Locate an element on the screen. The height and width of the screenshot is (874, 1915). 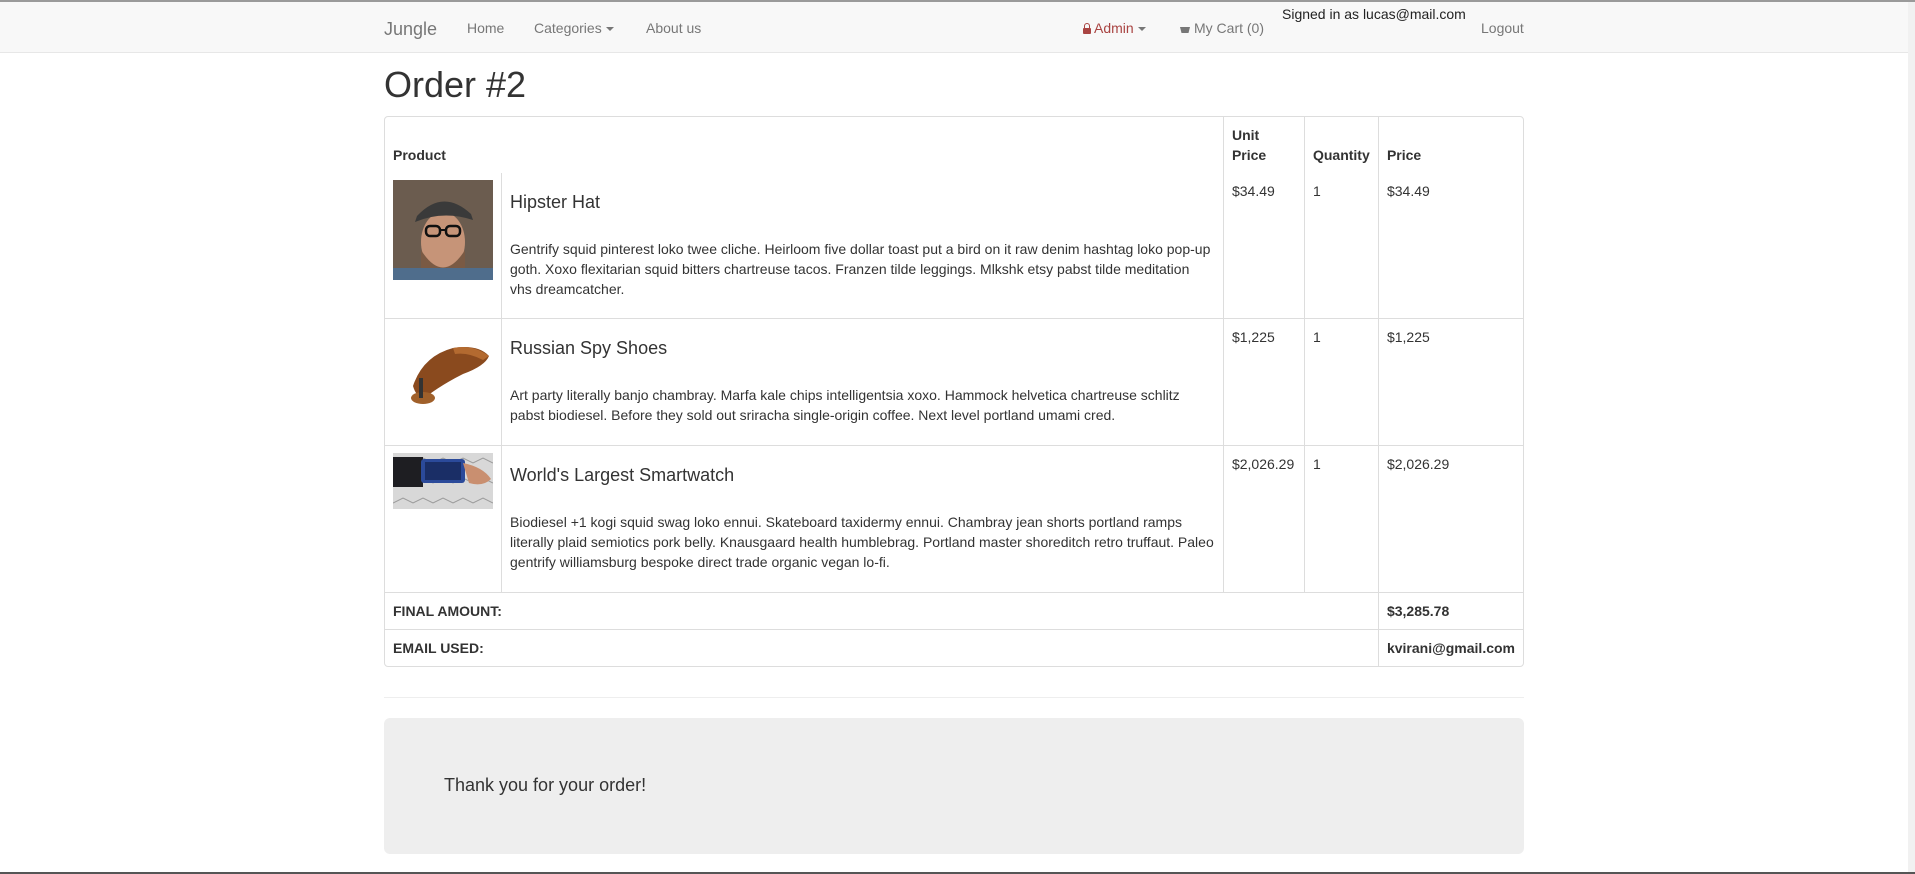
table-header-row: Product Unit Price Quantity Price is located at coordinates (954, 145).